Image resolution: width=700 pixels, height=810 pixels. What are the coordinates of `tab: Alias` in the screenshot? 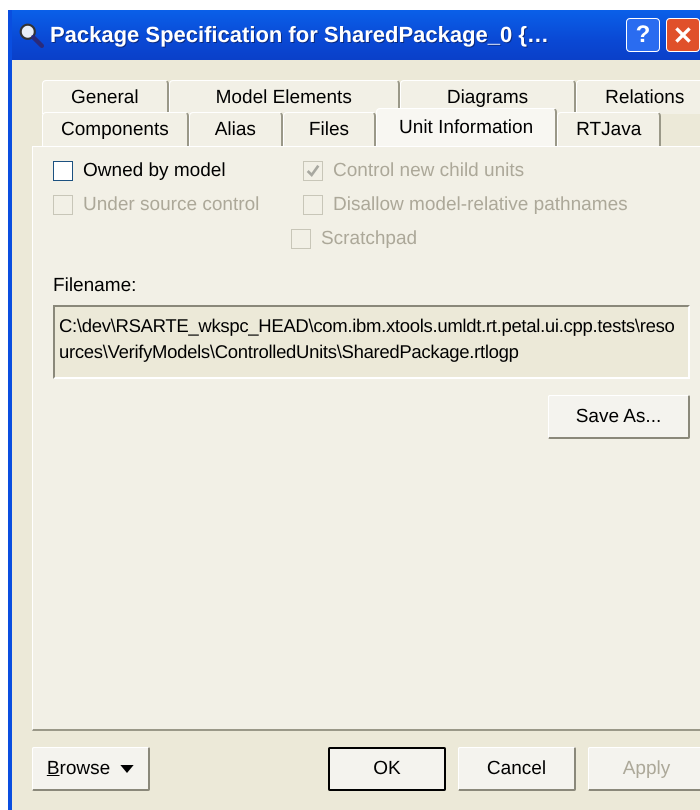 It's located at (235, 129).